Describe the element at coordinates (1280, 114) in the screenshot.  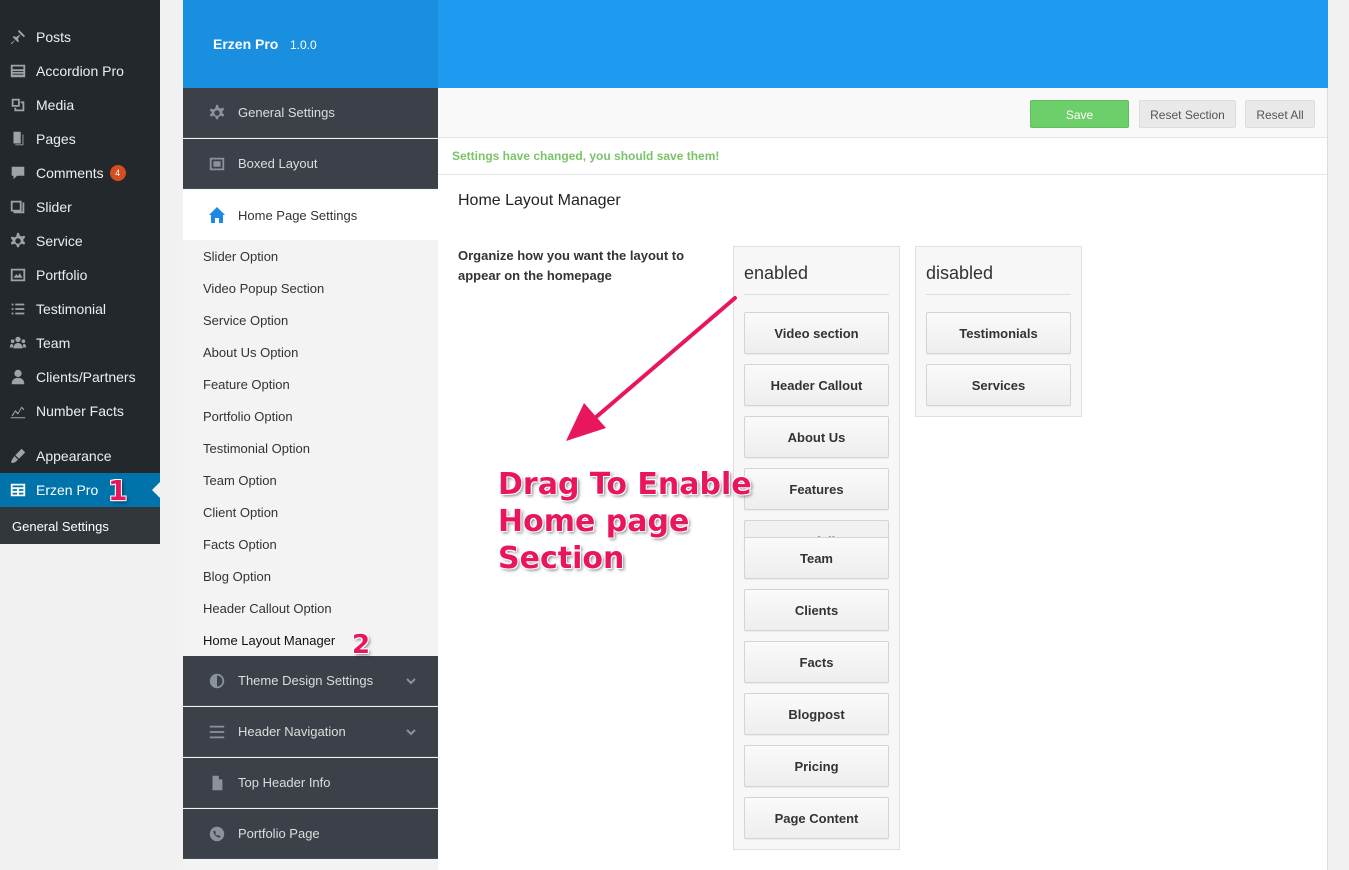
I see `reset-all-button: Reset All` at that location.